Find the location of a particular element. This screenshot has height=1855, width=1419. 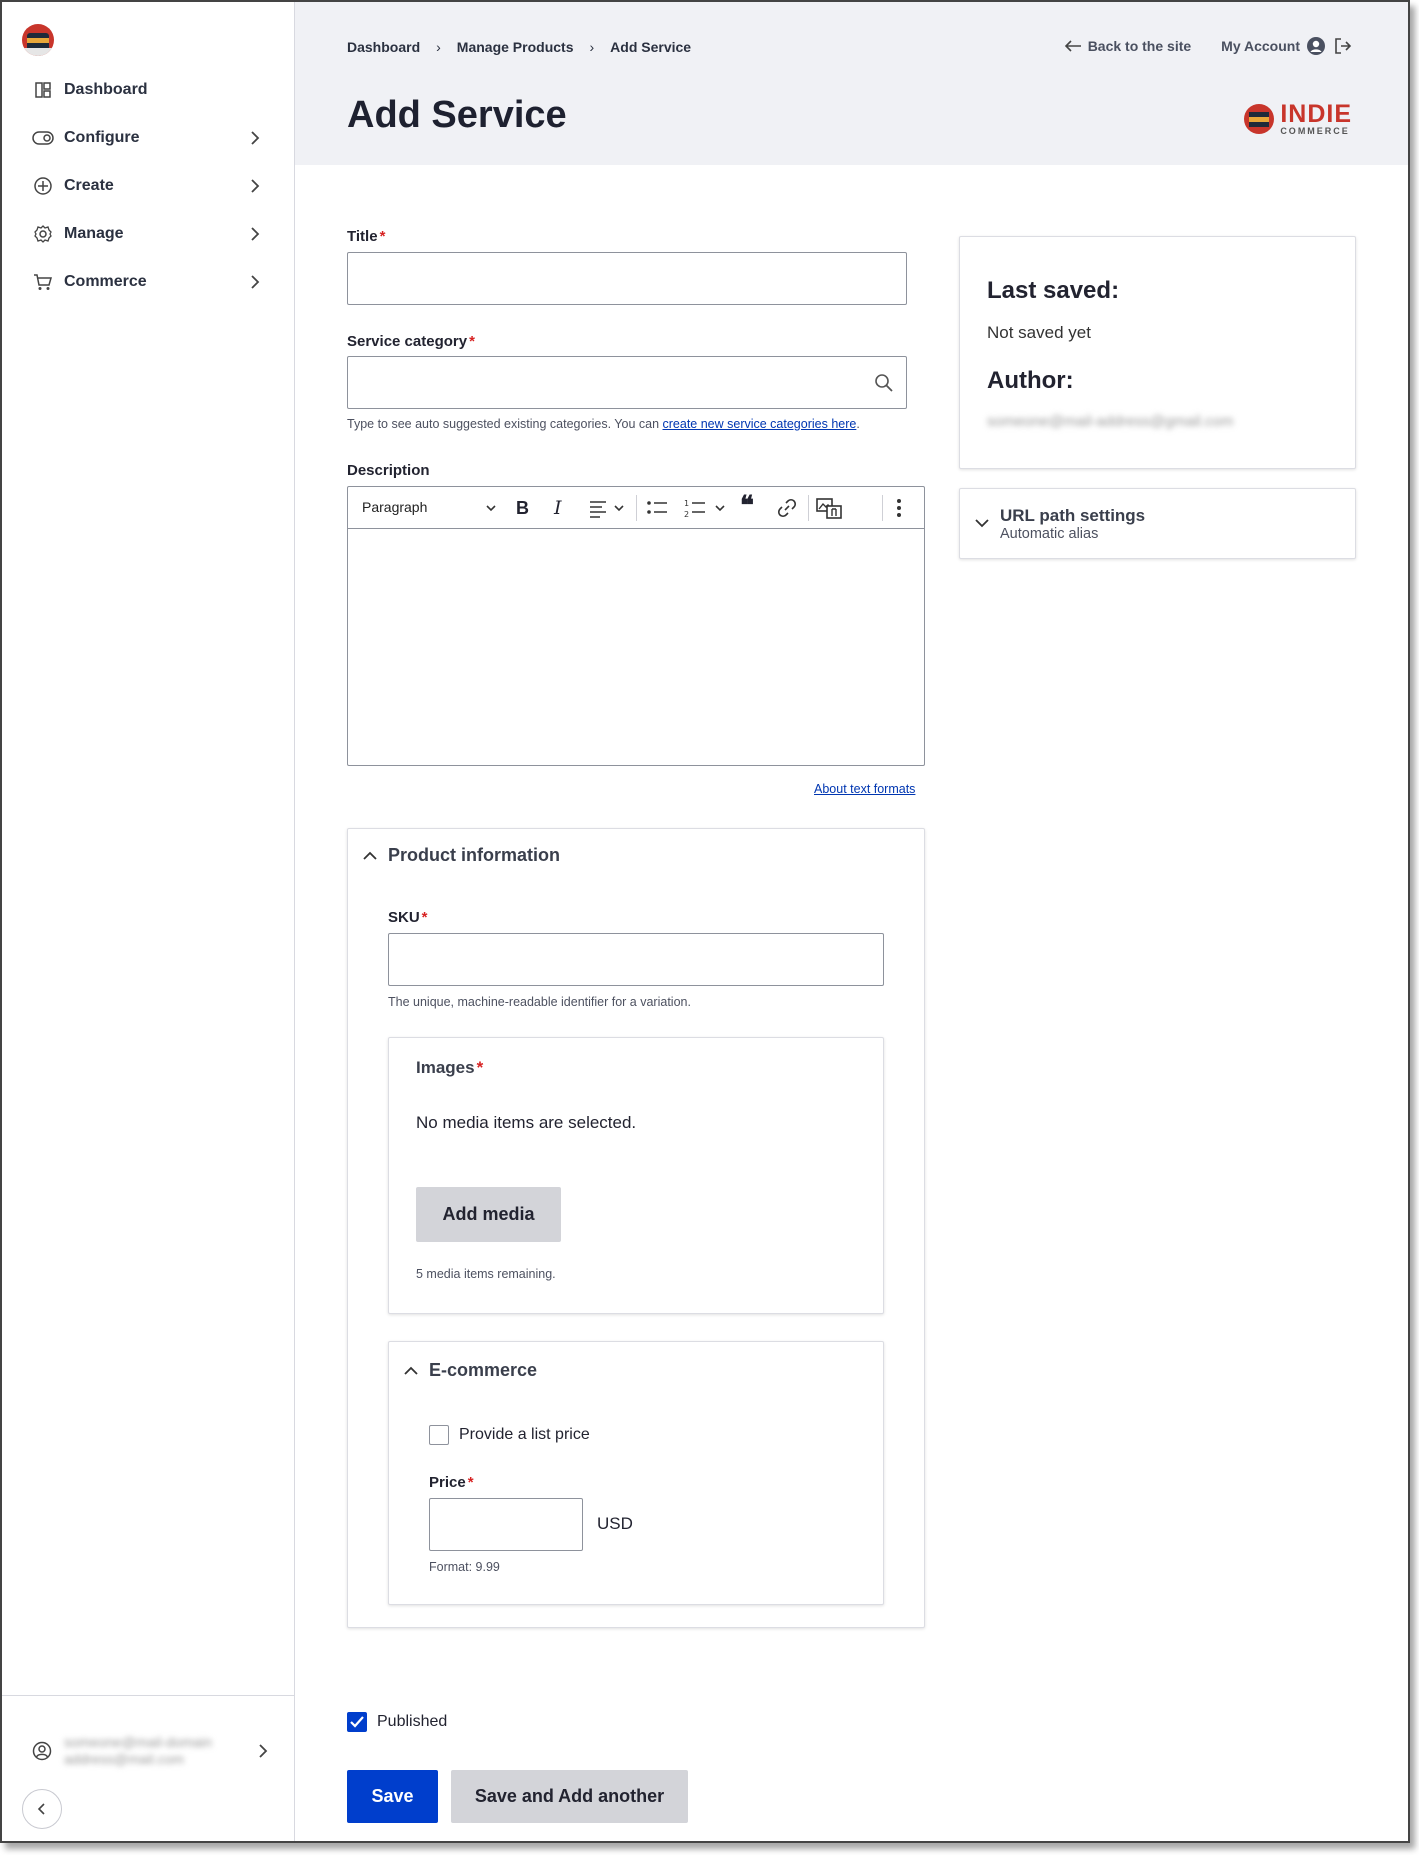

rich-text-editor: Paragraph B I 12 ❝ is located at coordinates (636, 626).